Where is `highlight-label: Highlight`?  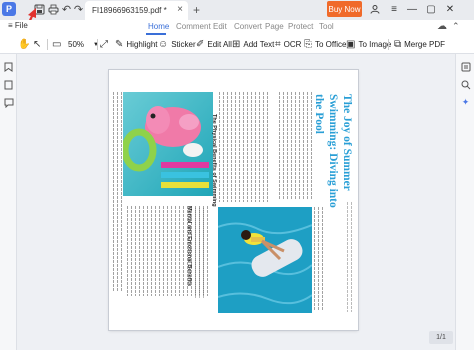
highlight-label: Highlight is located at coordinates (142, 44).